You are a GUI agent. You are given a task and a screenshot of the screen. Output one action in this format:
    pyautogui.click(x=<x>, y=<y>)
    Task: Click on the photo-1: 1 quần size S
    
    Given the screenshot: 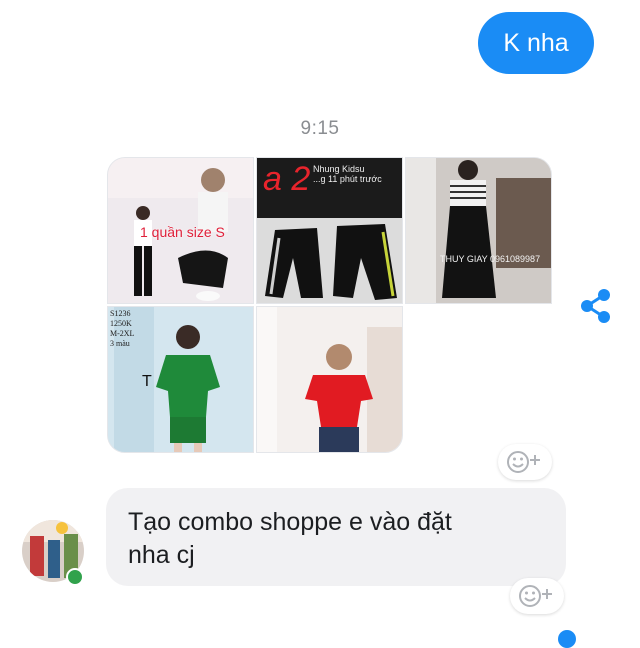 What is the action you would take?
    pyautogui.click(x=180, y=230)
    